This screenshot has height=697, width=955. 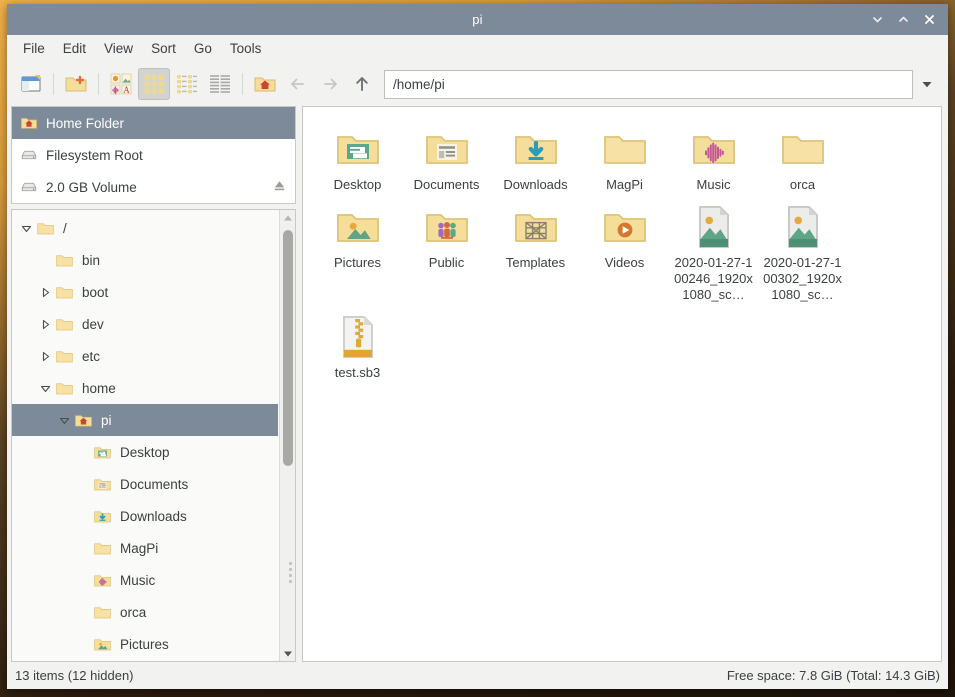 I want to click on arrow-right-icon, so click(x=330, y=84).